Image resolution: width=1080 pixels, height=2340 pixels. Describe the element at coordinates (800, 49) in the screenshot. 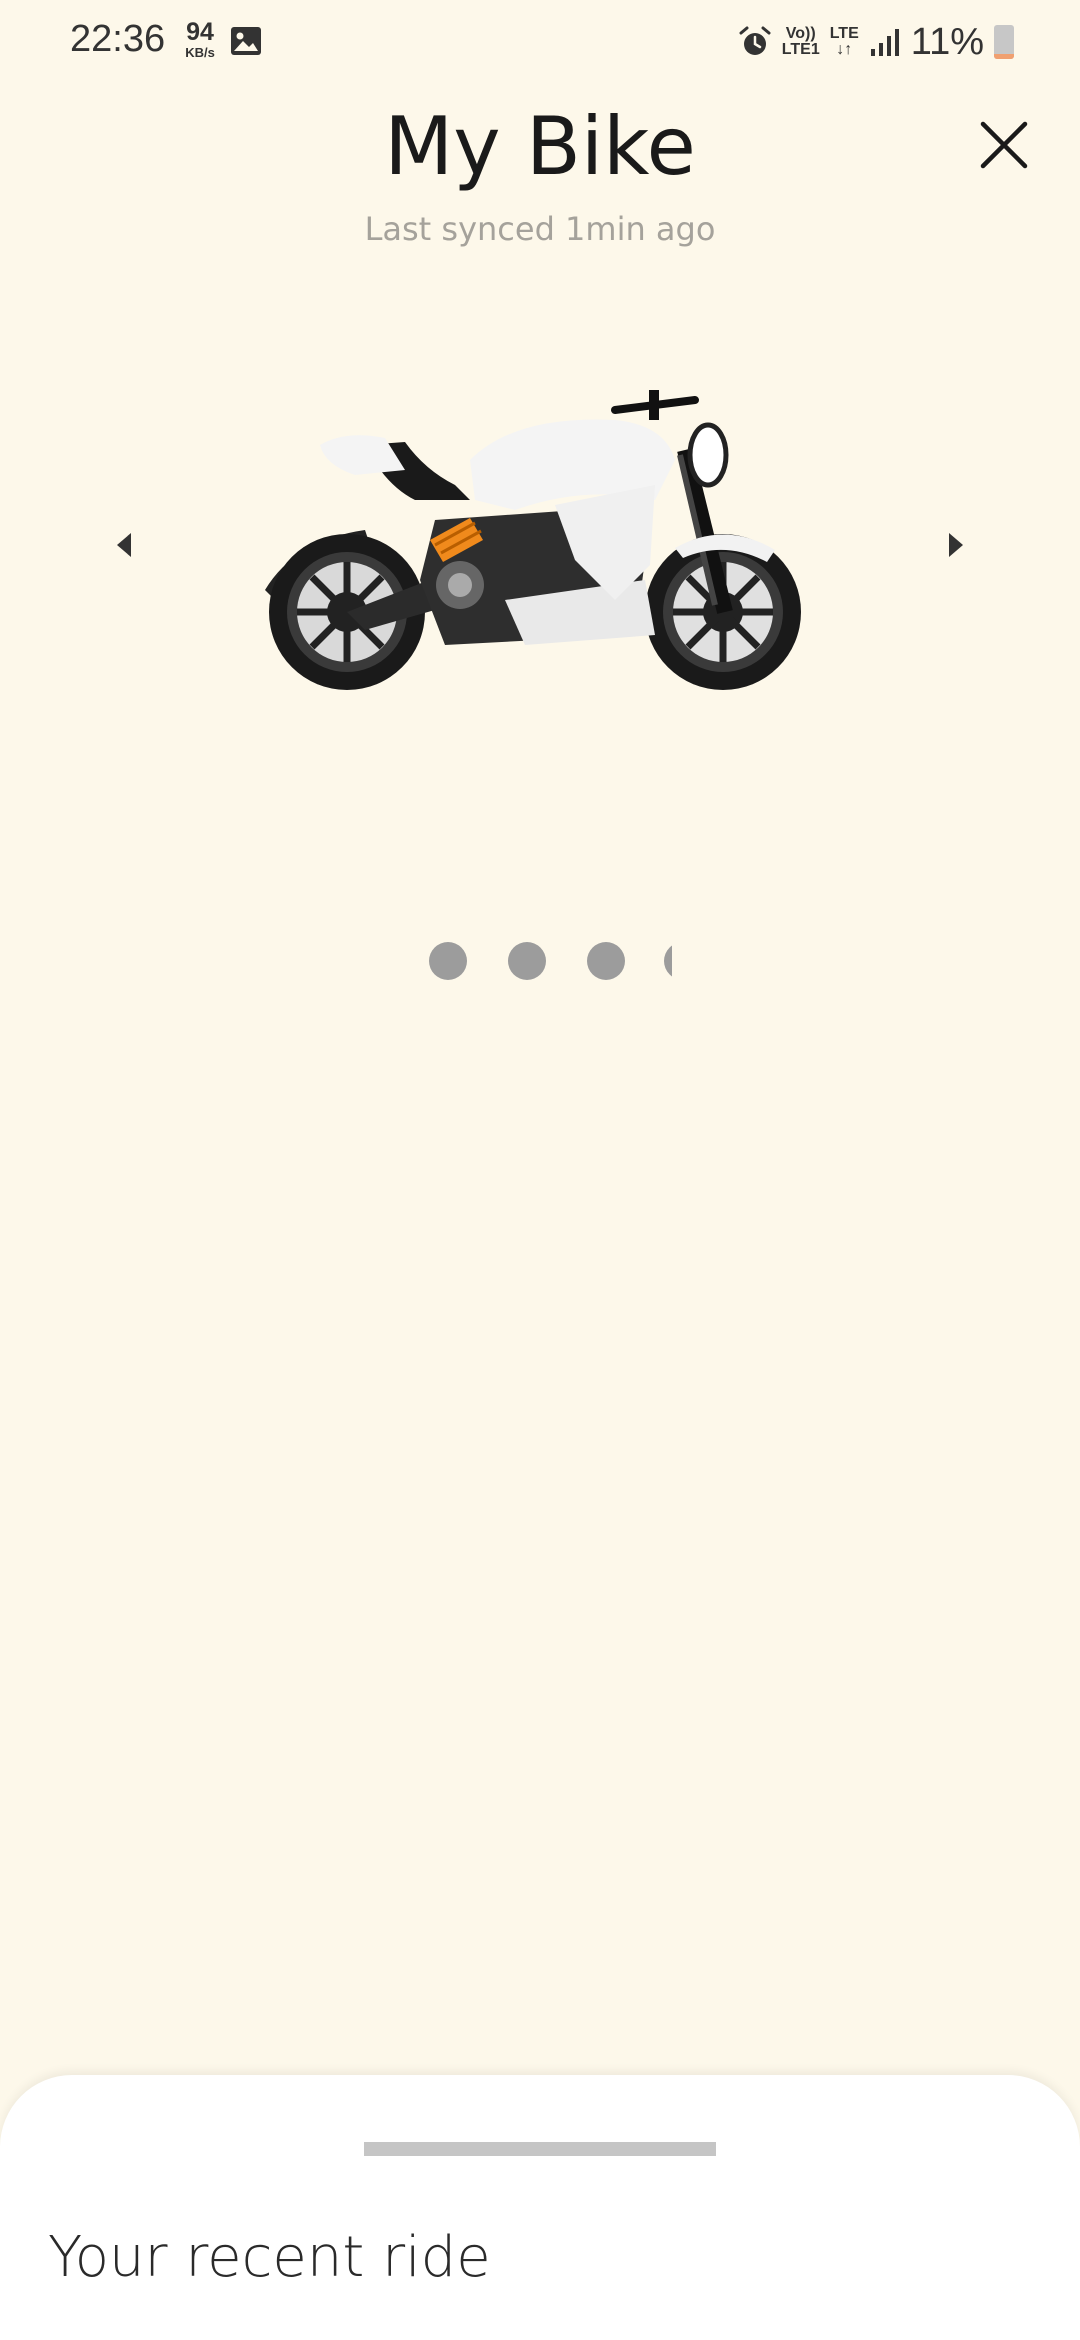

I see `volte-bottom: LTE1` at that location.